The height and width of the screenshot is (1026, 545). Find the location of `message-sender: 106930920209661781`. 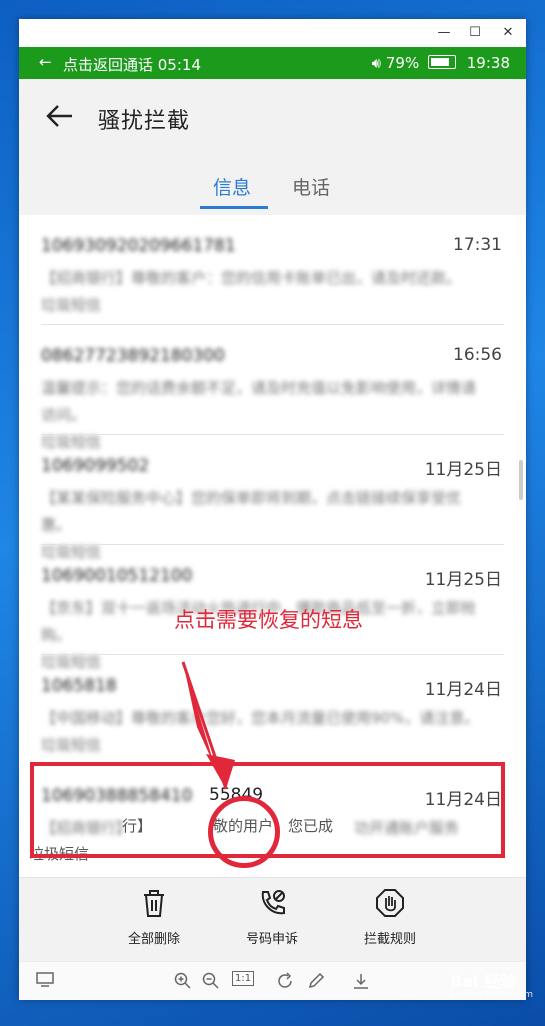

message-sender: 106930920209661781 is located at coordinates (138, 246).